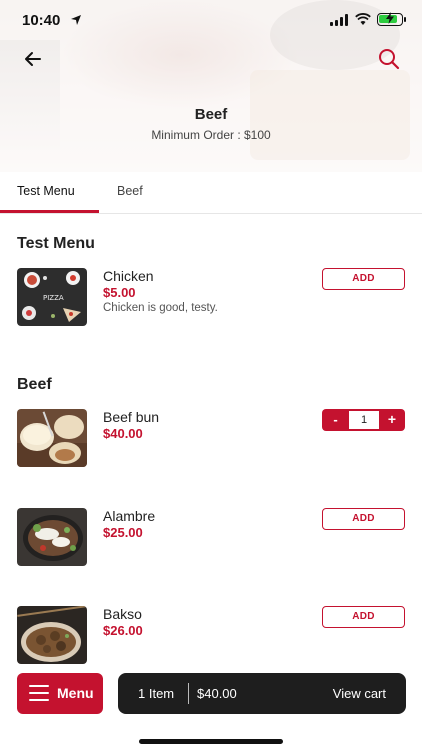 The width and height of the screenshot is (422, 750). I want to click on location-arrow-icon, so click(76, 20).